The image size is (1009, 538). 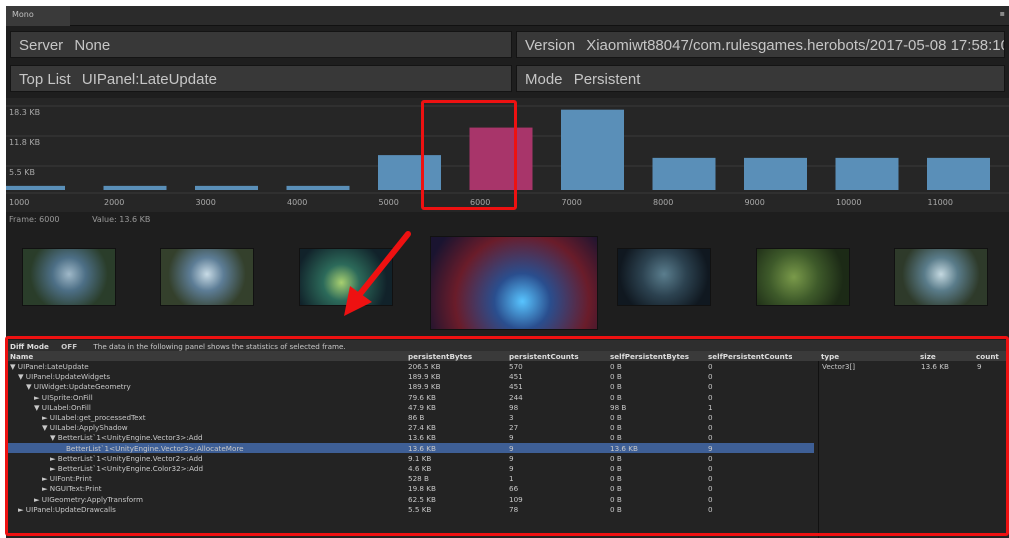 What do you see at coordinates (261, 78) in the screenshot?
I see `top-list-field: Top List UIPanel:LateUpdate` at bounding box center [261, 78].